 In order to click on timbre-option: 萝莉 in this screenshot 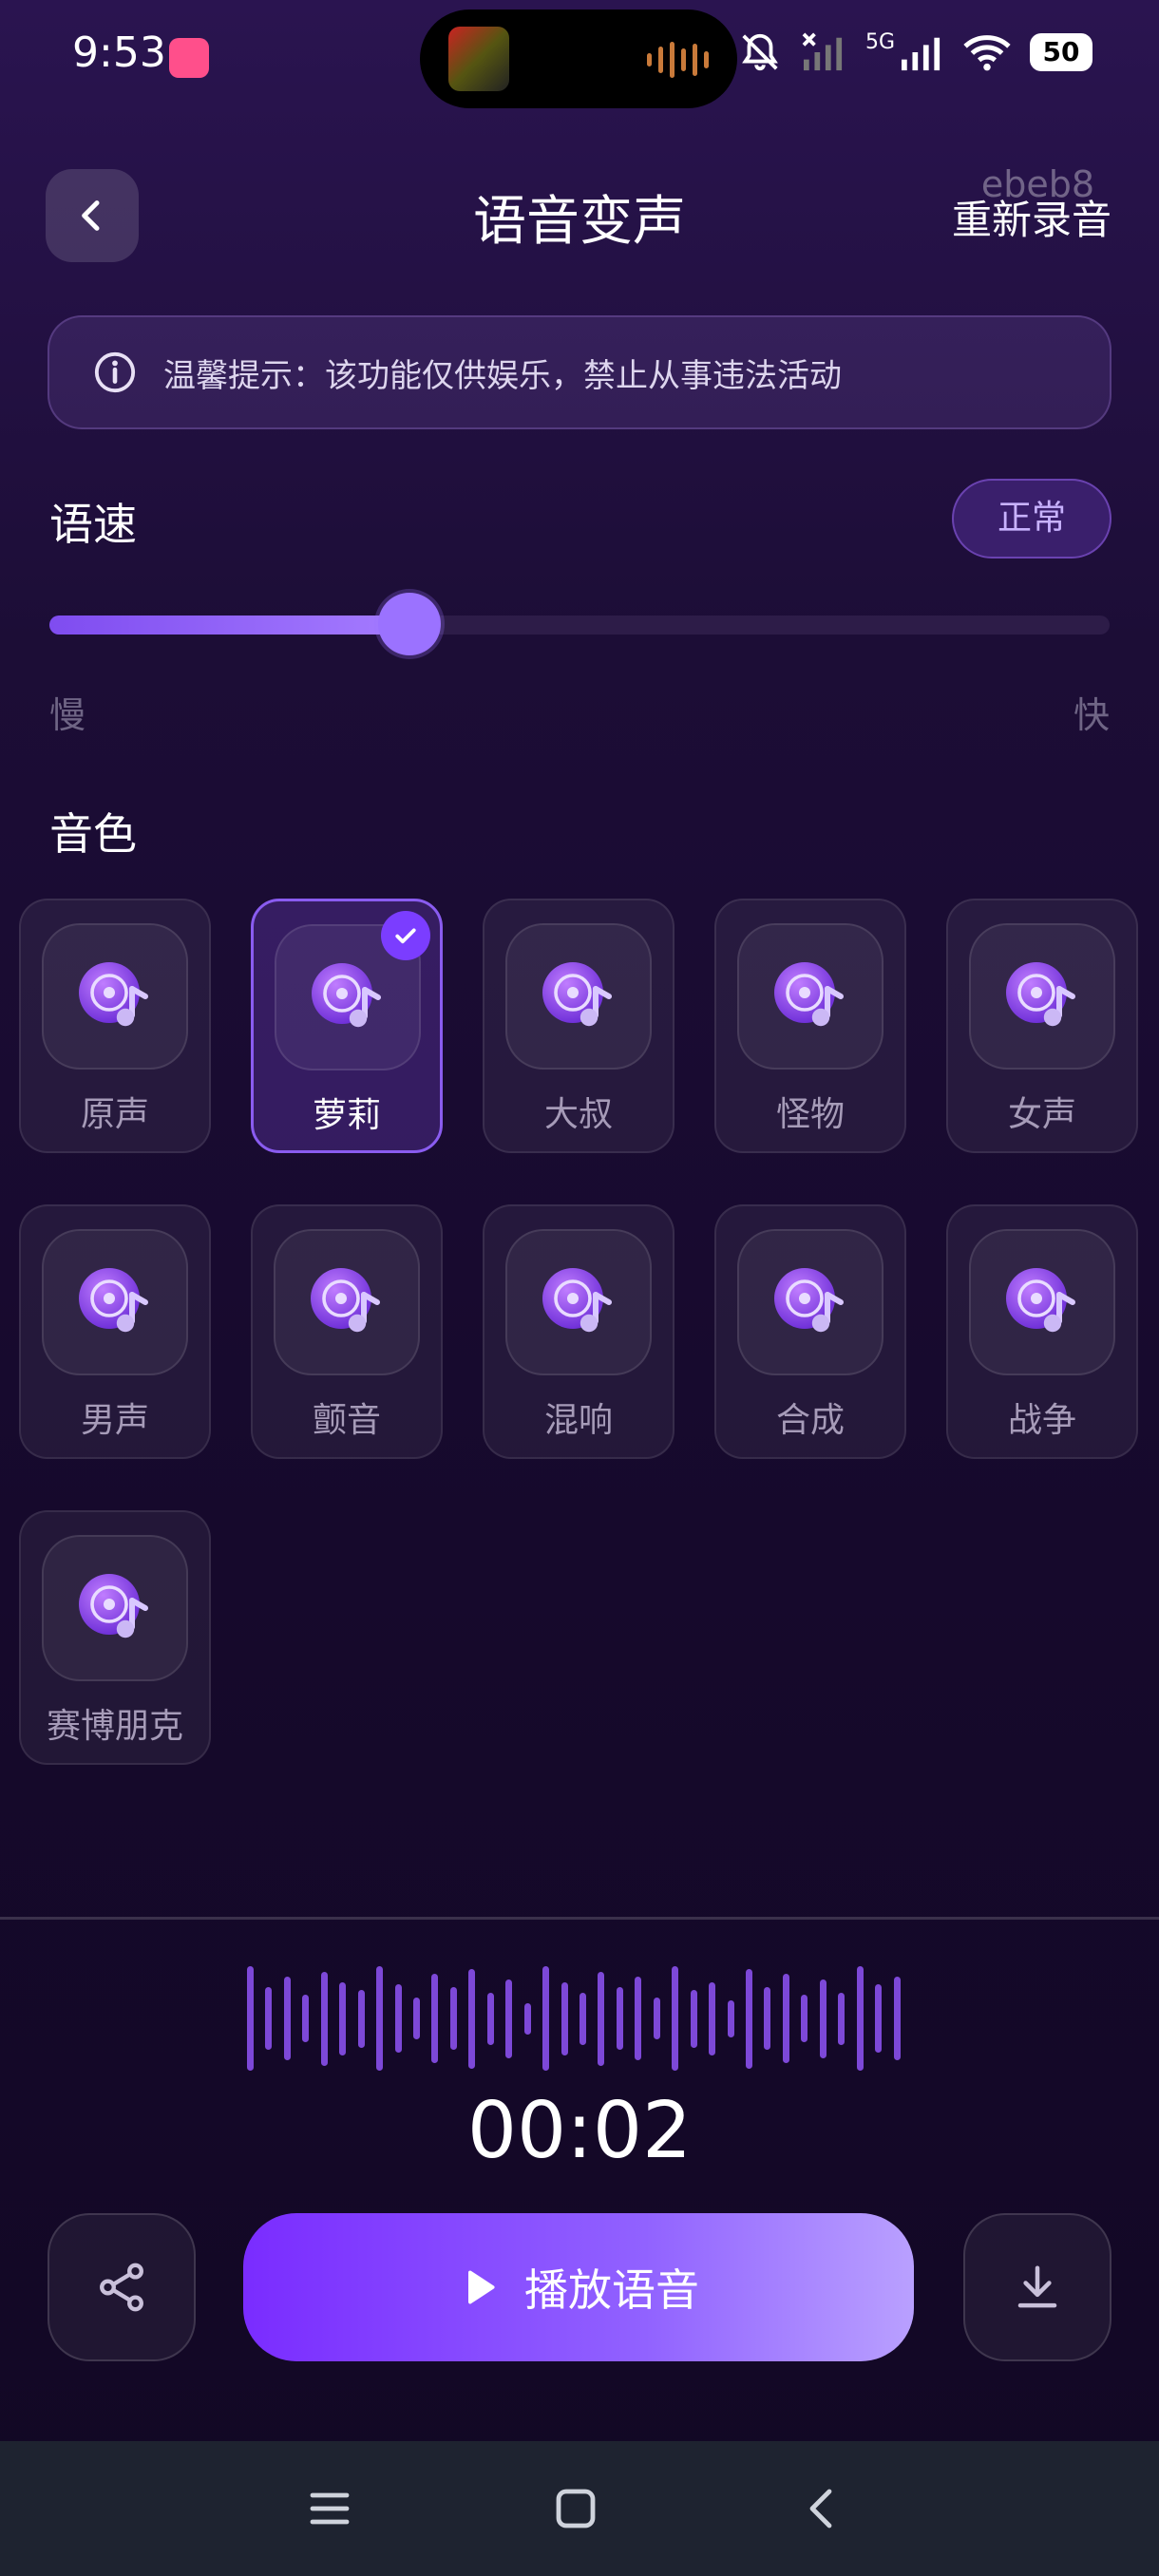, I will do `click(347, 1026)`.